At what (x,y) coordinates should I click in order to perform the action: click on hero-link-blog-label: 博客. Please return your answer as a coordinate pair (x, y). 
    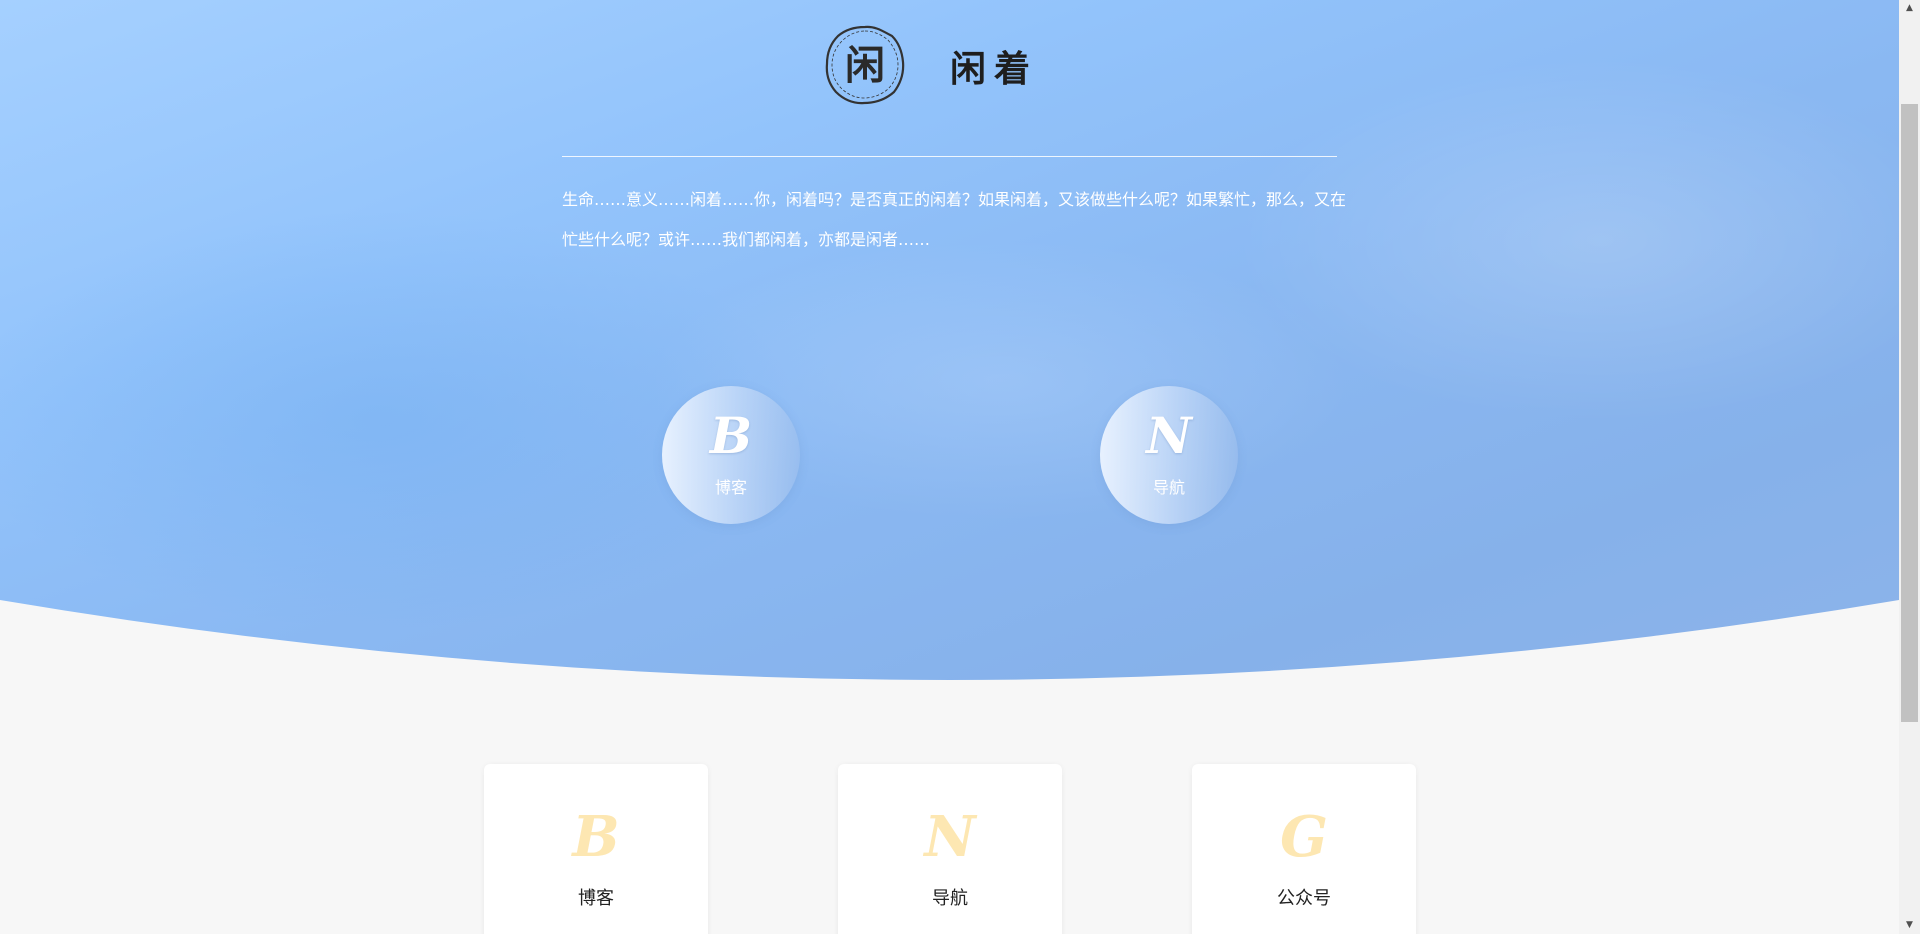
    Looking at the image, I should click on (730, 487).